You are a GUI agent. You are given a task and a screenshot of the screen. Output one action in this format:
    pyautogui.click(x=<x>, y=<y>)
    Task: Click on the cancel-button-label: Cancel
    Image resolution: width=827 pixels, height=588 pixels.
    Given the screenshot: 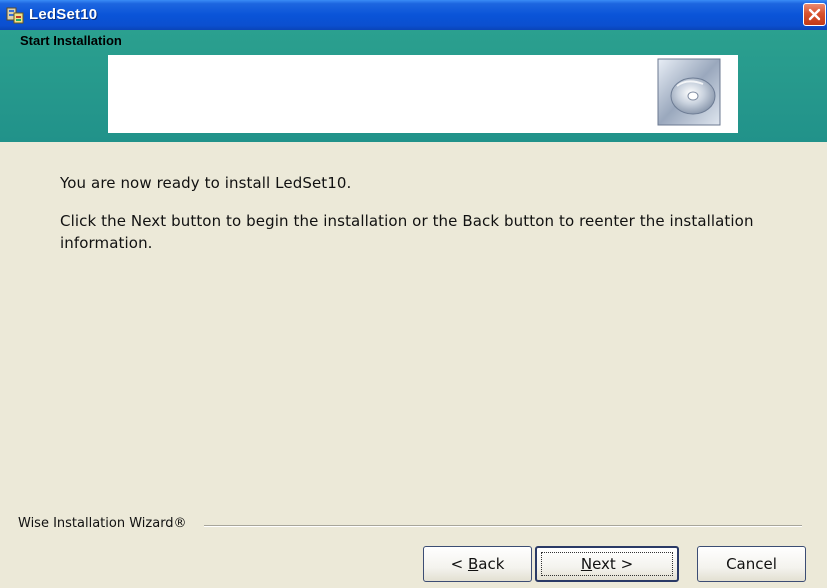 What is the action you would take?
    pyautogui.click(x=751, y=564)
    